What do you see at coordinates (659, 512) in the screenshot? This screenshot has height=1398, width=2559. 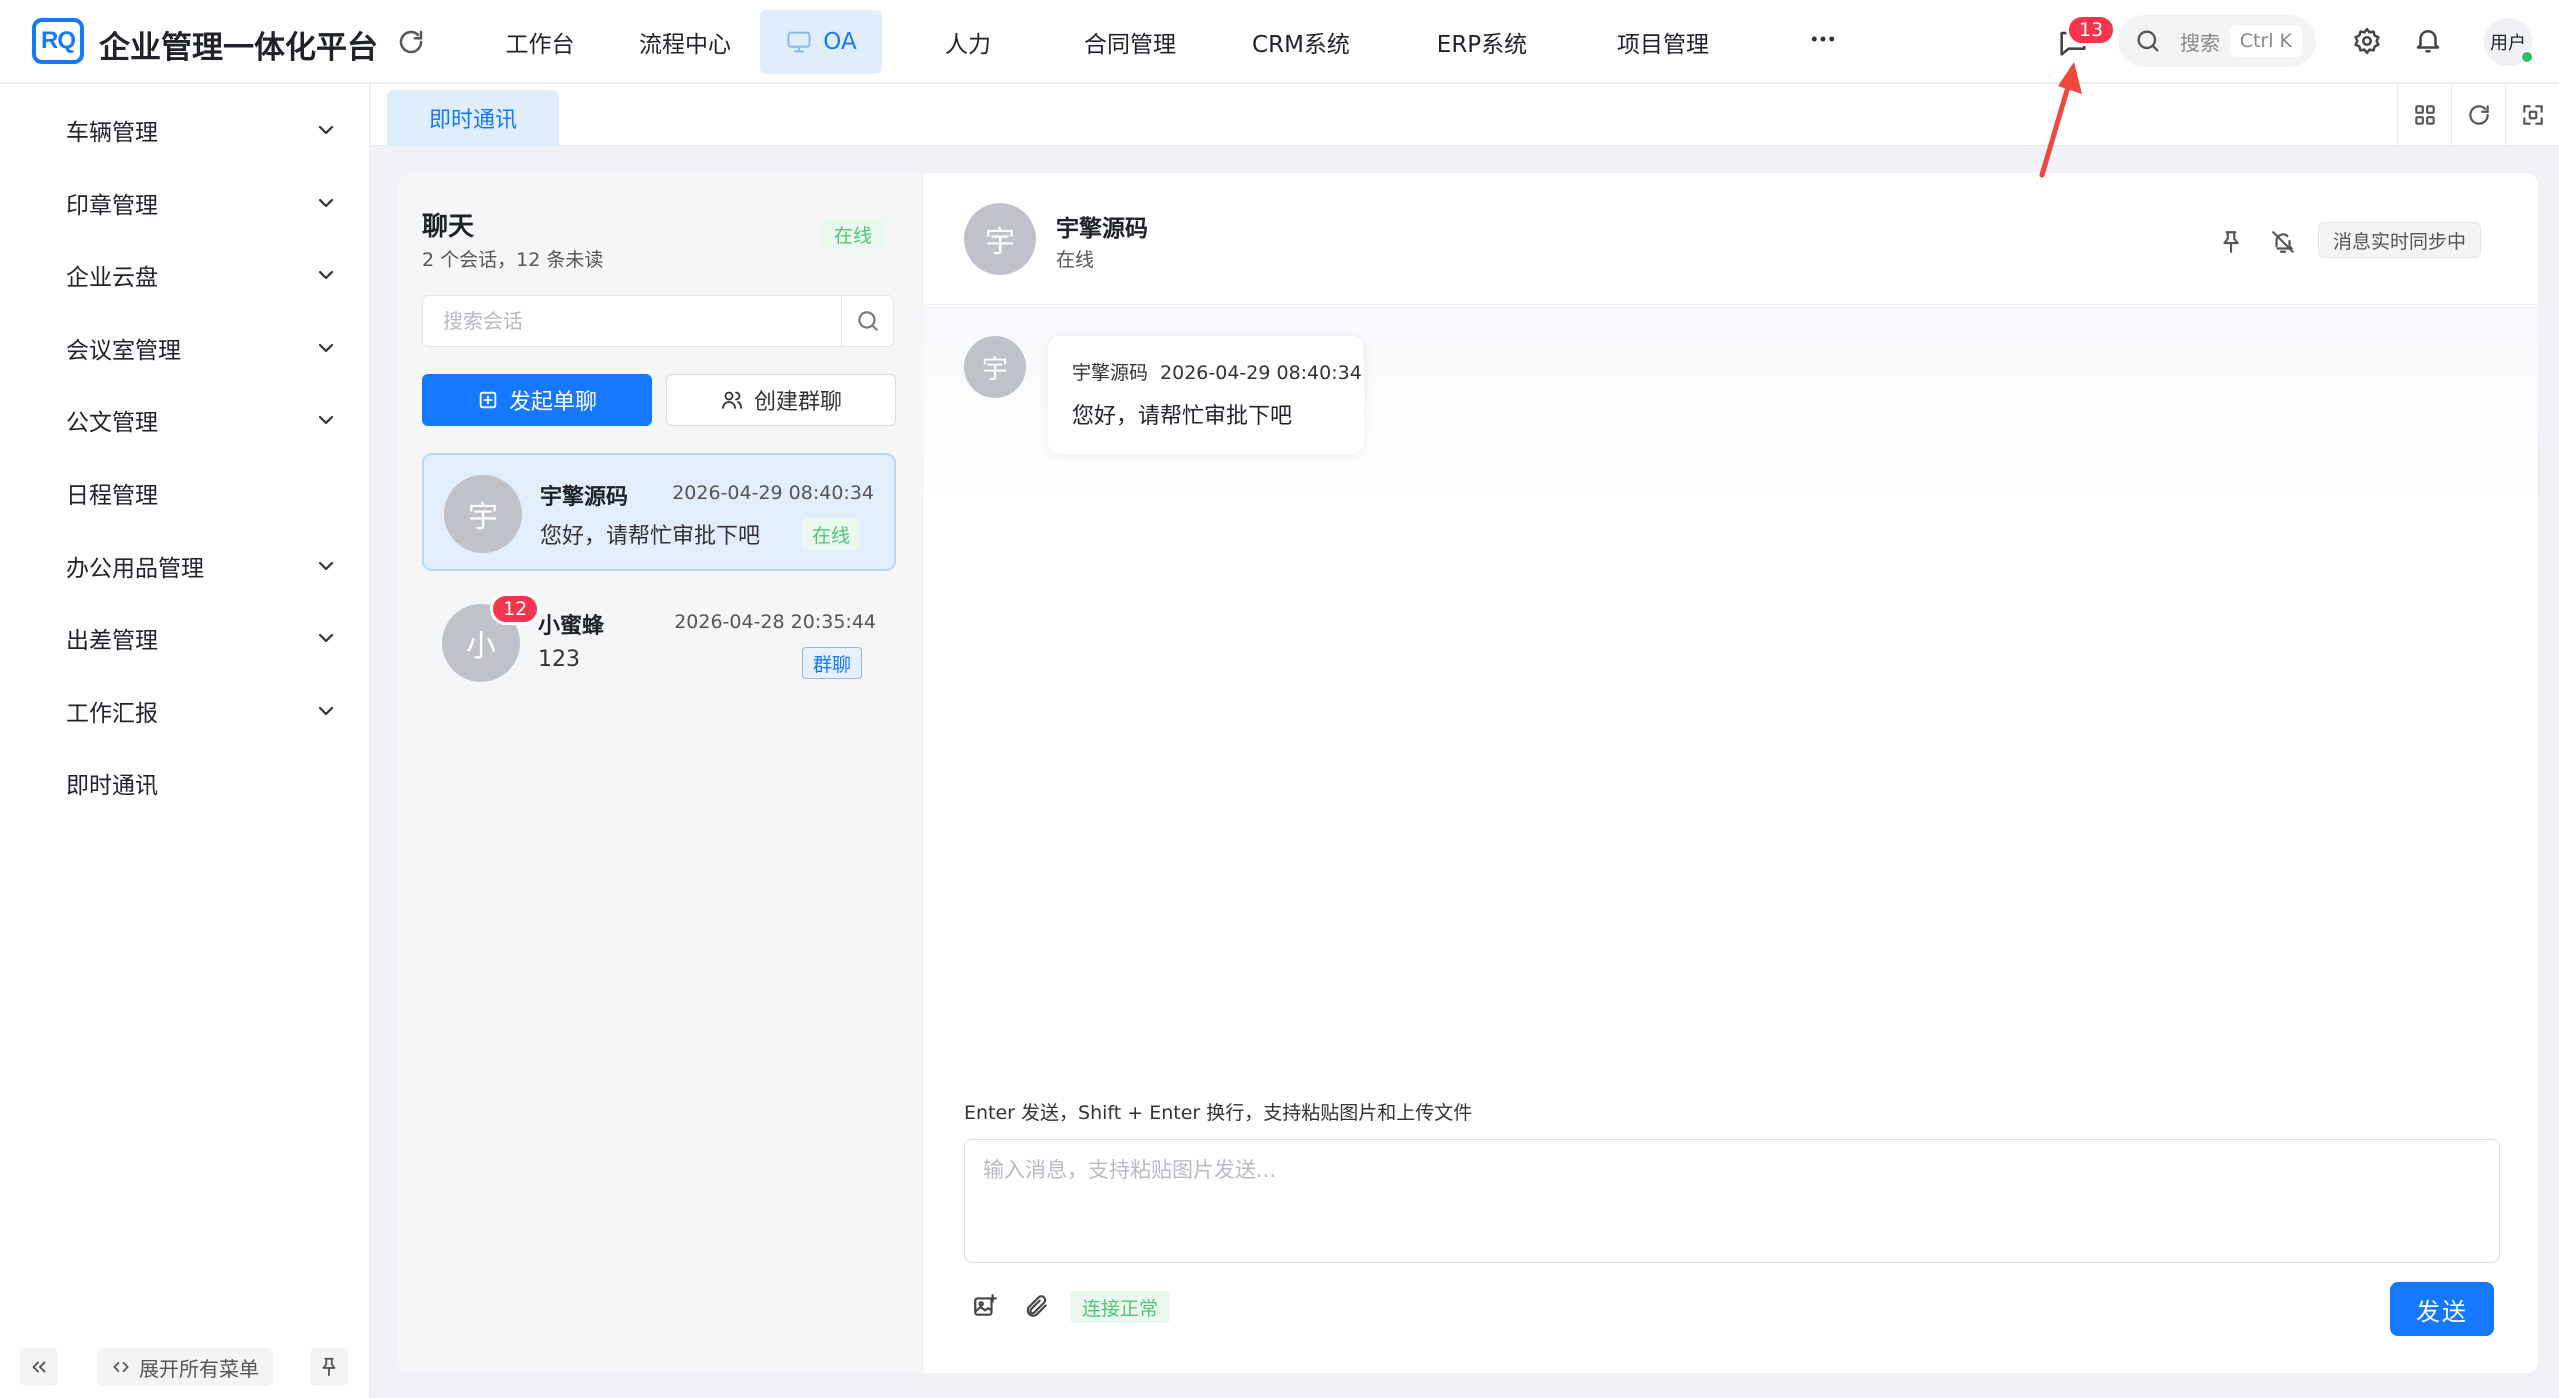 I see `conversation-item: 宇 宇擎源码 2026-04-29 08:40:34 您好，请帮忙审批下吧 在线` at bounding box center [659, 512].